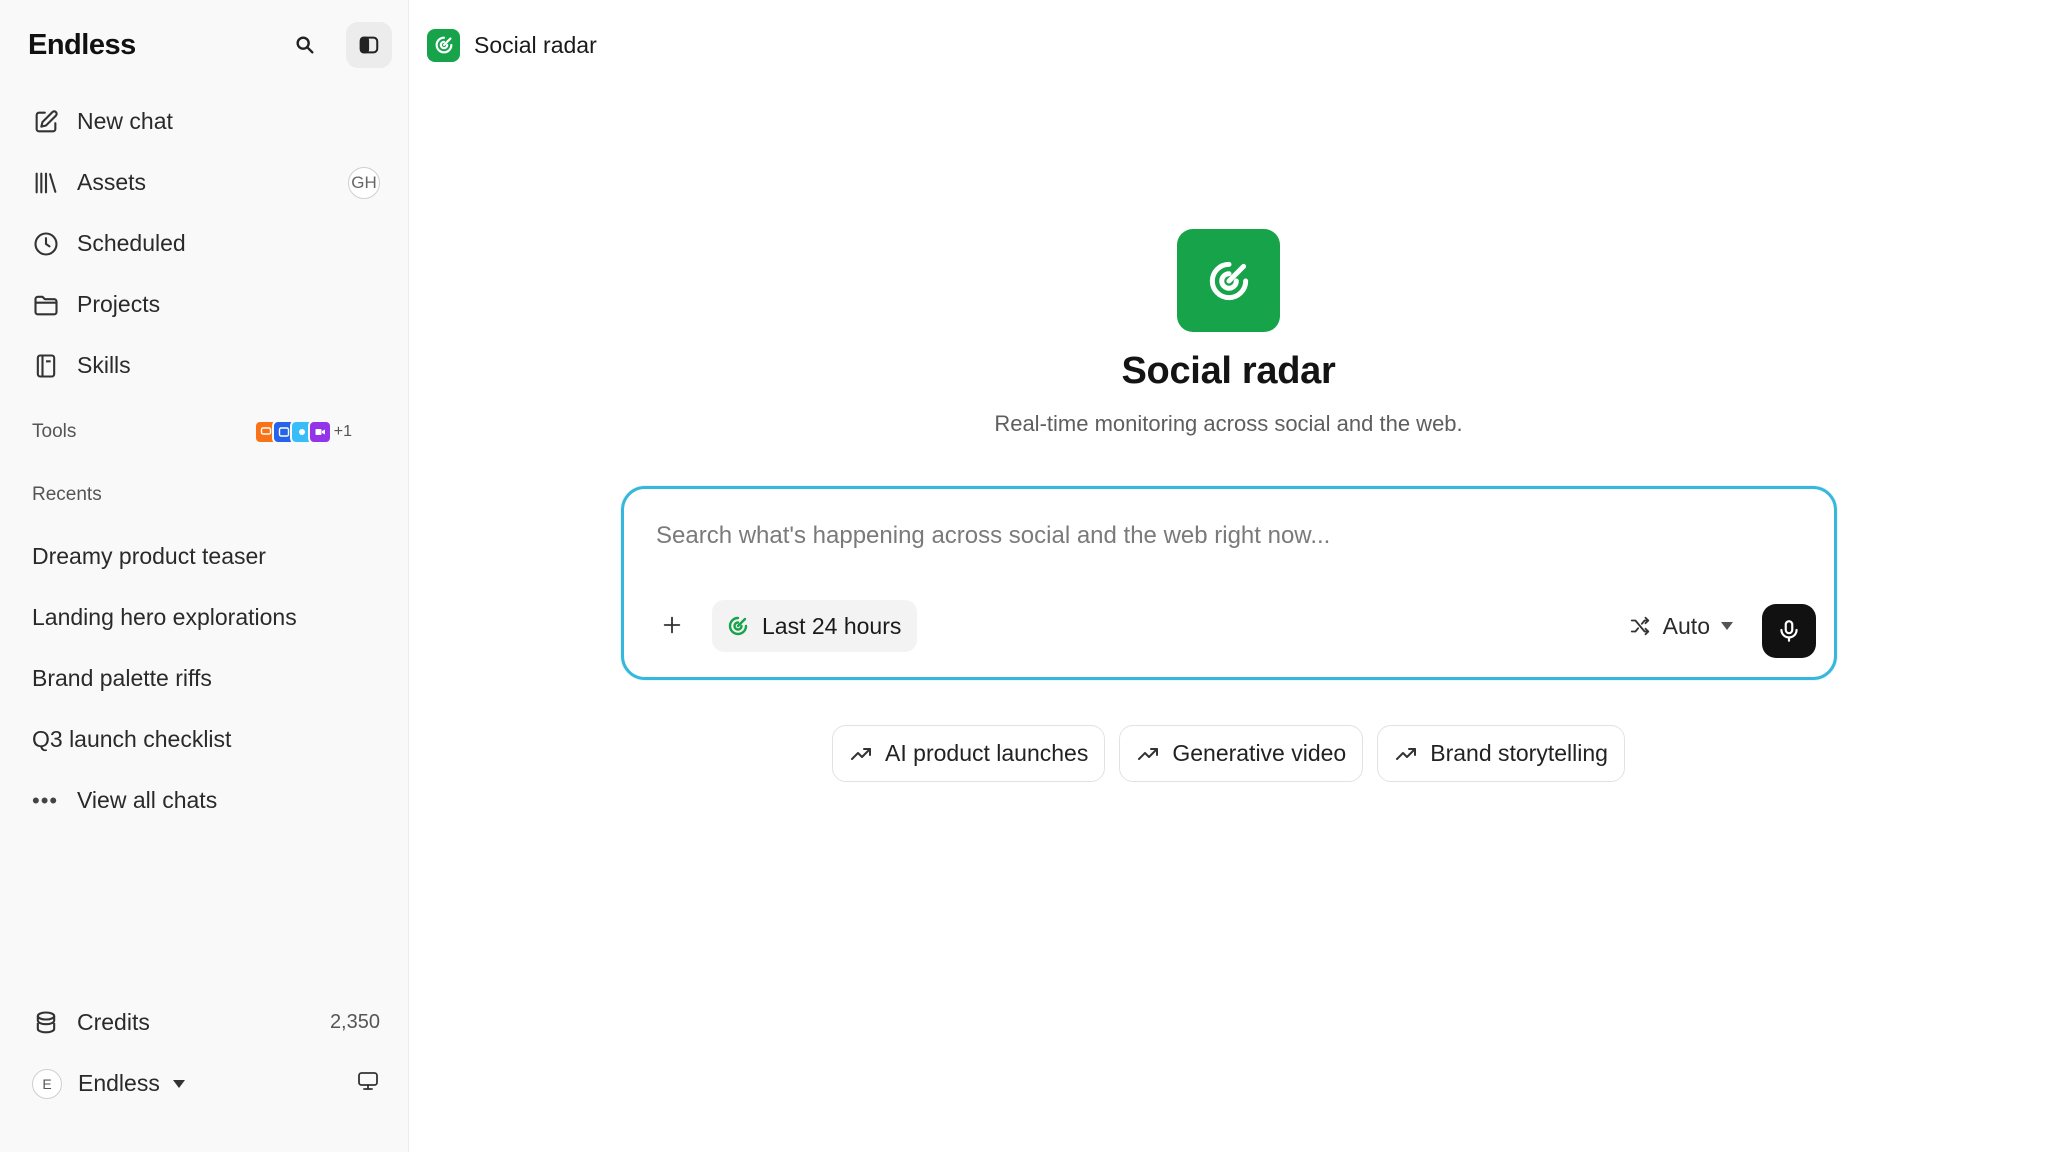 This screenshot has width=2048, height=1152. I want to click on suggestion-chip: AI product launches, so click(969, 753).